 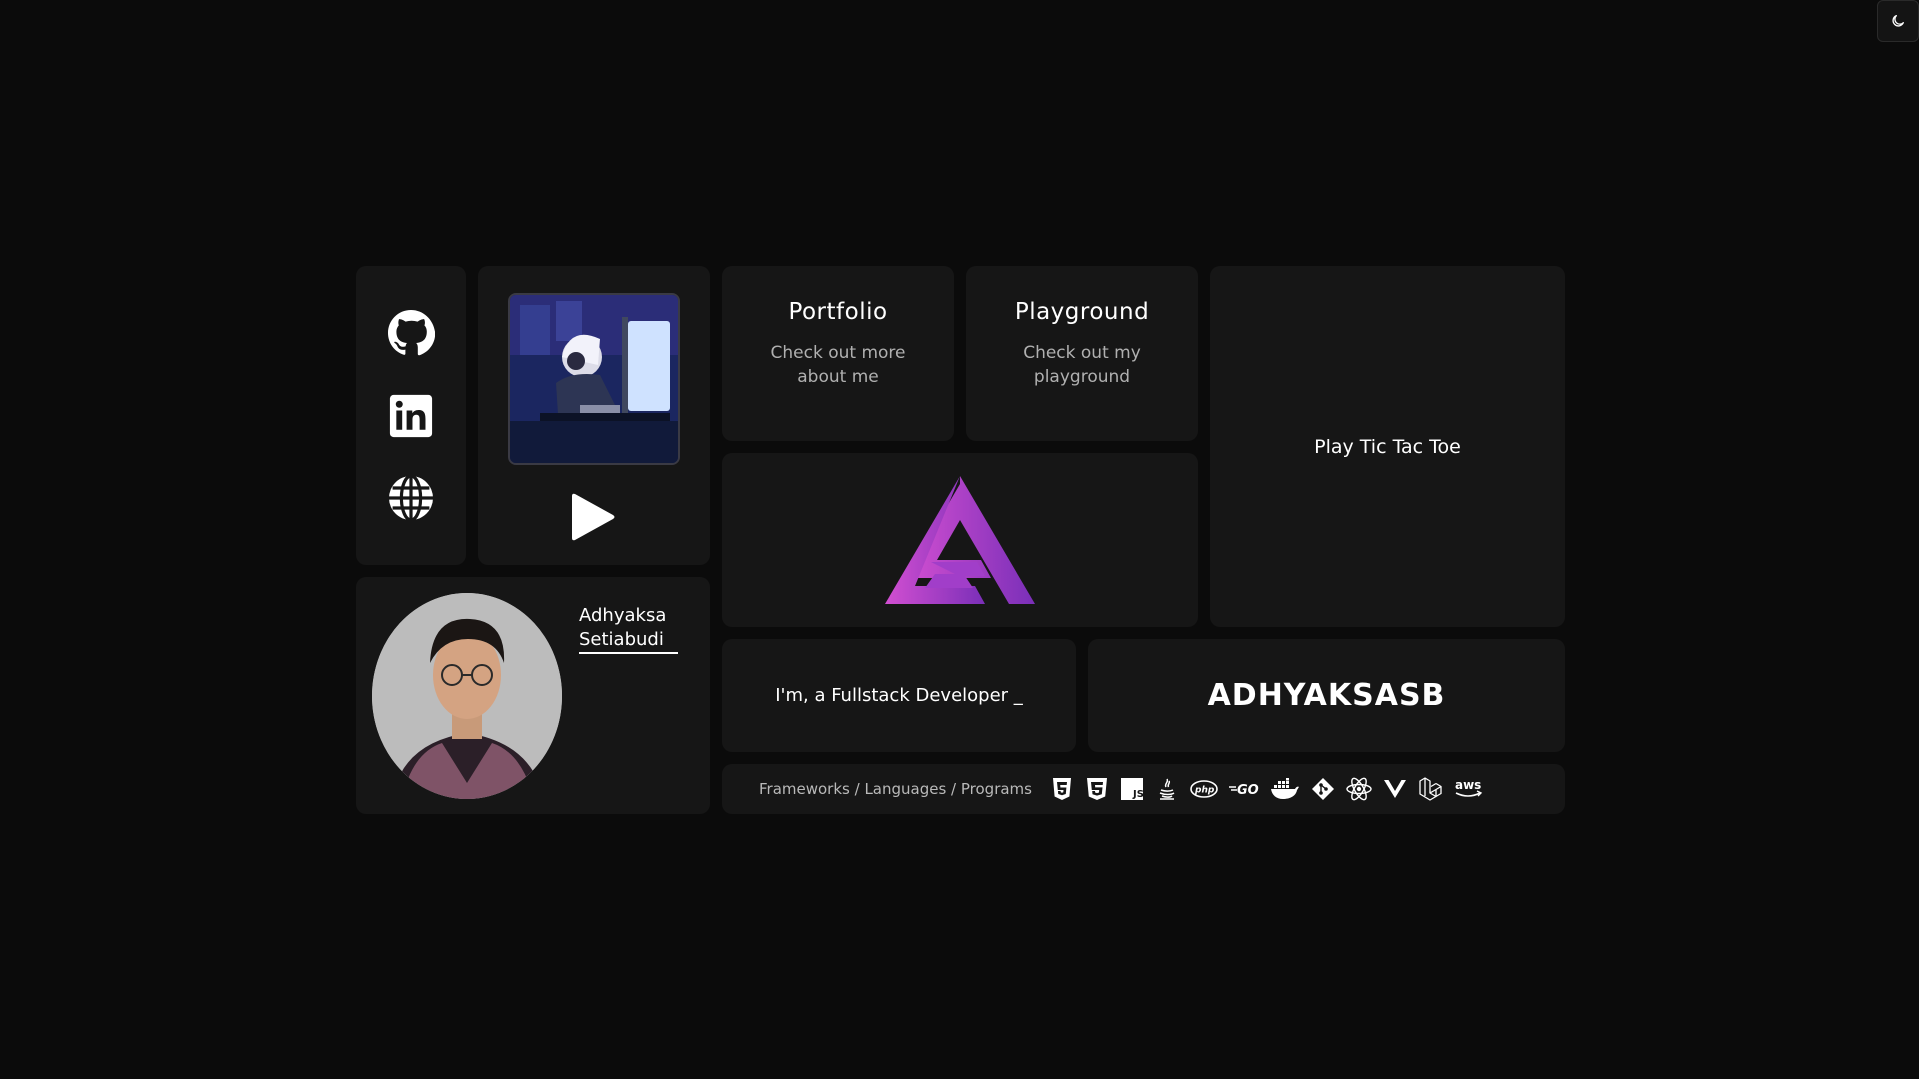 I want to click on html5-icon, so click(x=1062, y=789).